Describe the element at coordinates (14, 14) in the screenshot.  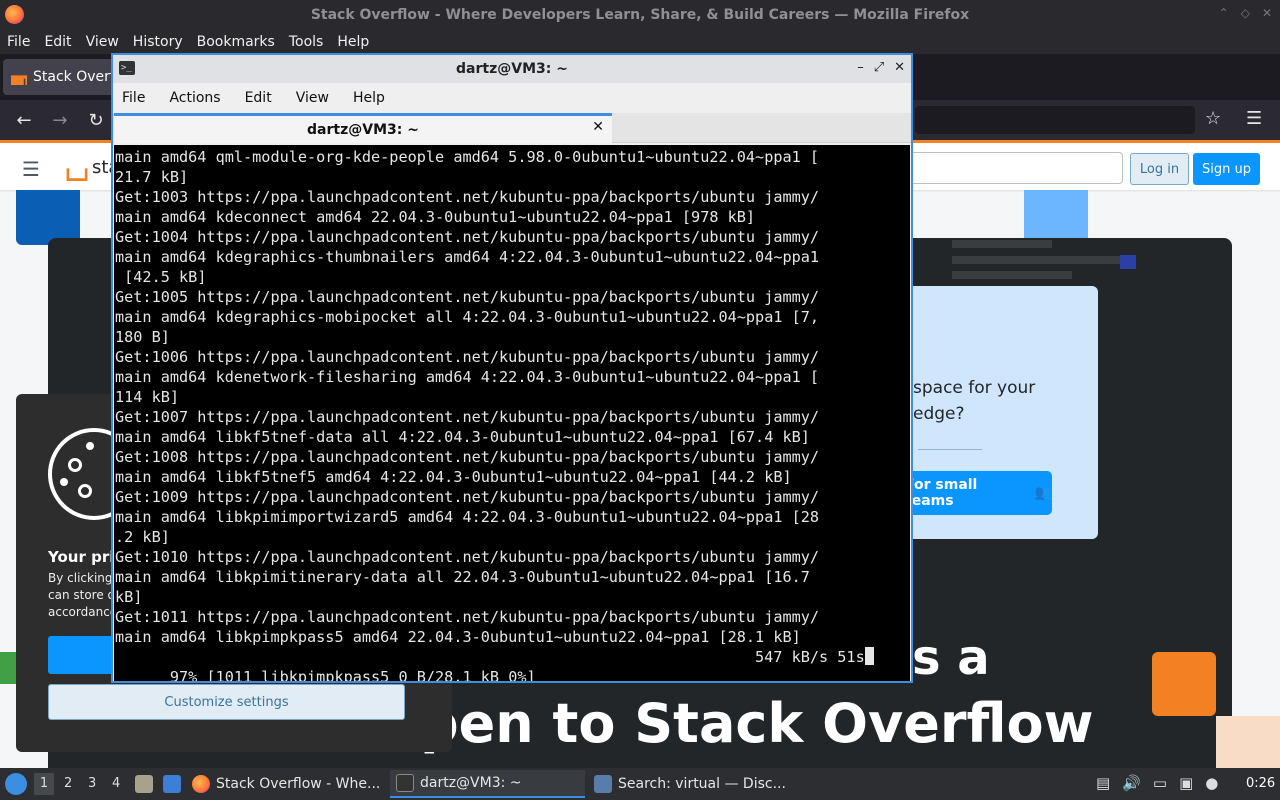
I see `firefox-icon` at that location.